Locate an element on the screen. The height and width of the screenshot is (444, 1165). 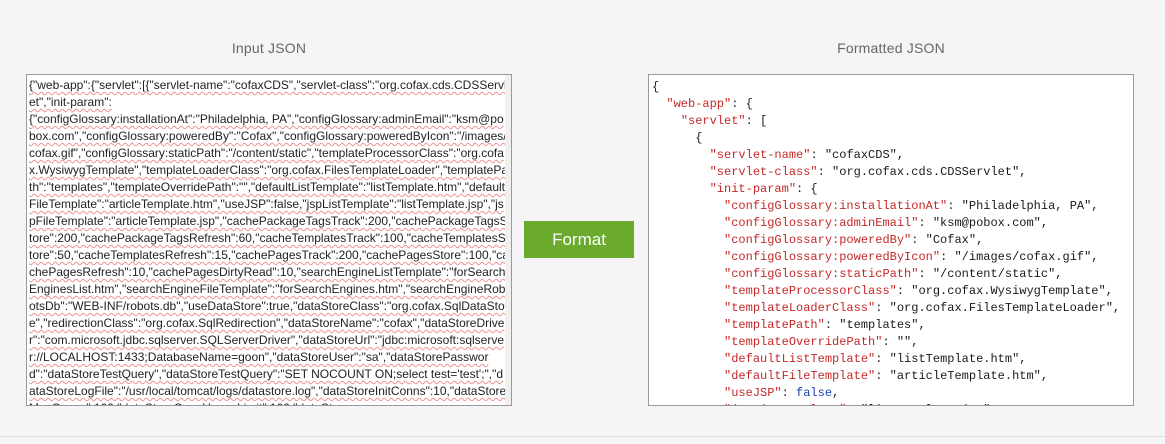
json-key: "templatePath" is located at coordinates (774, 325).